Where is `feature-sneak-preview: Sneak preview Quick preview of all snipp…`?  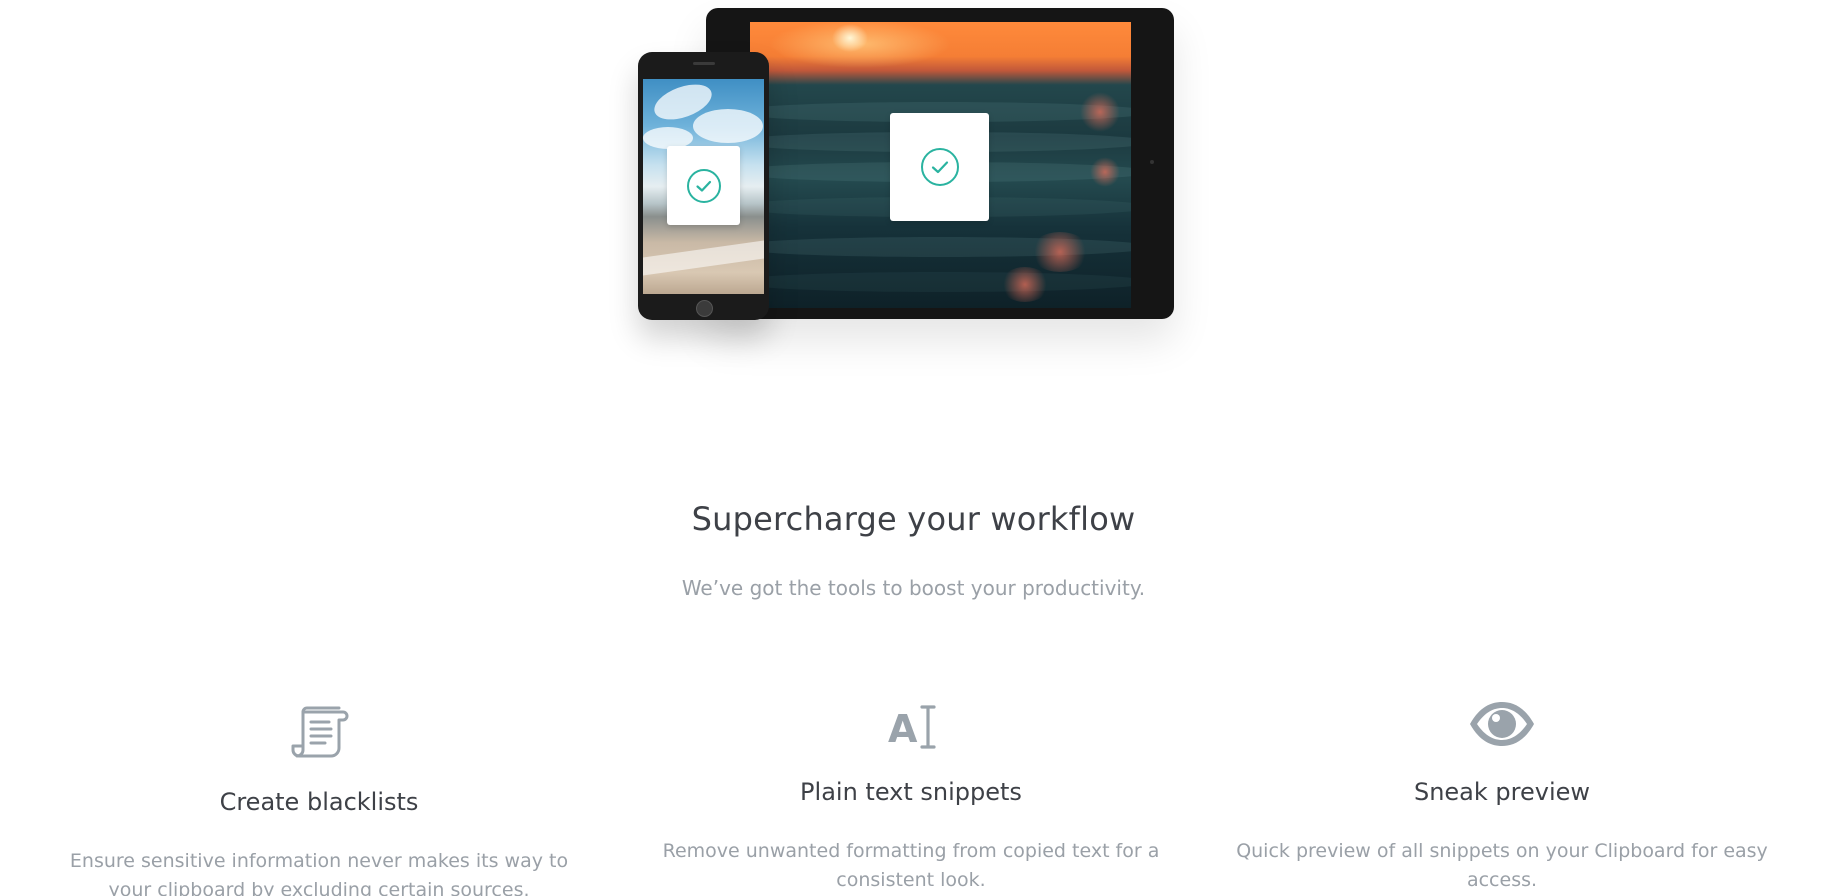
feature-sneak-preview: Sneak preview Quick preview of all snipp… is located at coordinates (1502, 798).